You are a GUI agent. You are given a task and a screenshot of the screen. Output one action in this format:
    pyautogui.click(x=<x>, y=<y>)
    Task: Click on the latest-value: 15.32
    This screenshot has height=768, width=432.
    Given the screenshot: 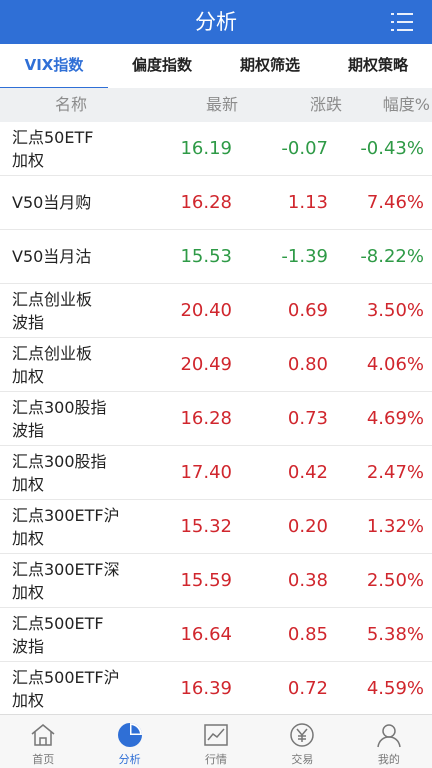 What is the action you would take?
    pyautogui.click(x=206, y=526)
    